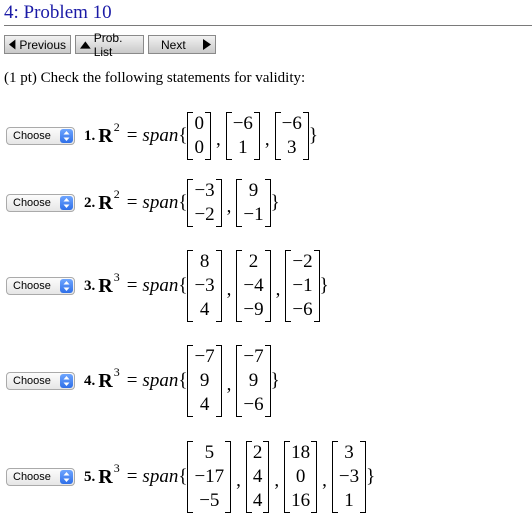 The image size is (532, 529). I want to click on column-vector: −7 9 −6, so click(253, 381).